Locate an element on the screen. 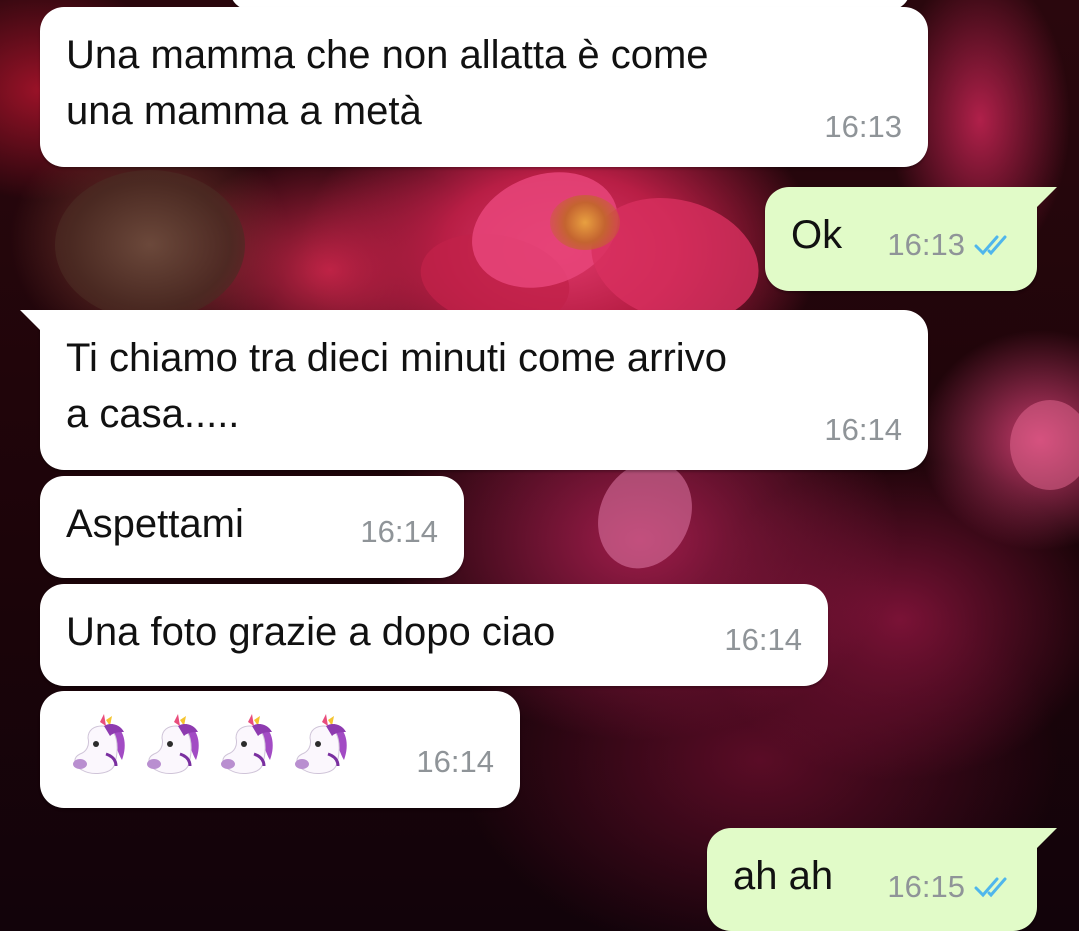  message-bubble: Ok 16:13 is located at coordinates (911, 239).